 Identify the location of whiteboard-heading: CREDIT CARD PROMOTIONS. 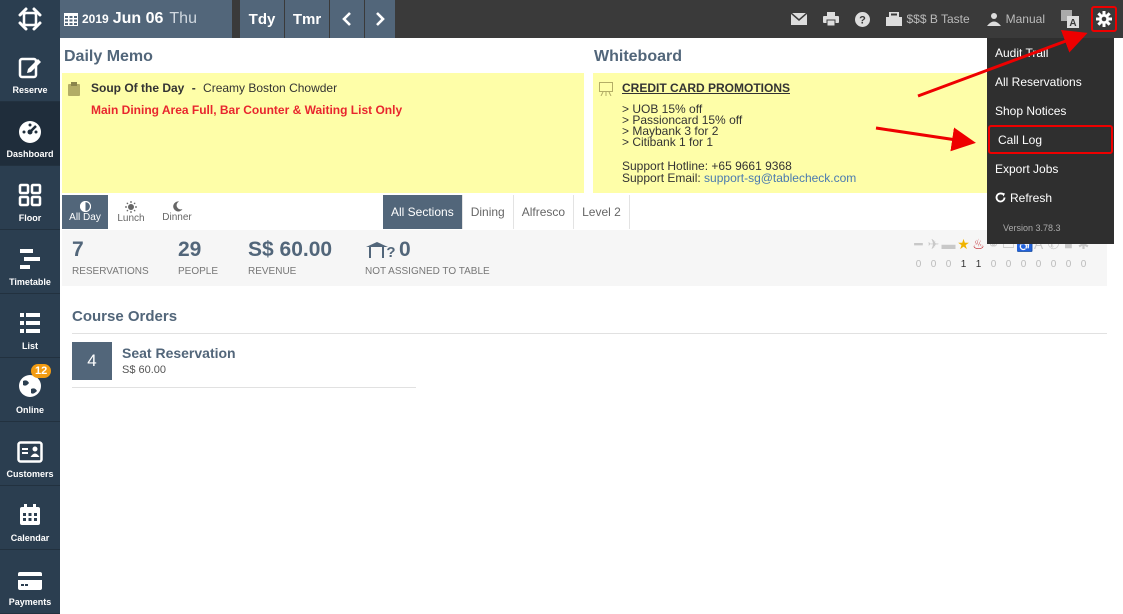
(706, 88).